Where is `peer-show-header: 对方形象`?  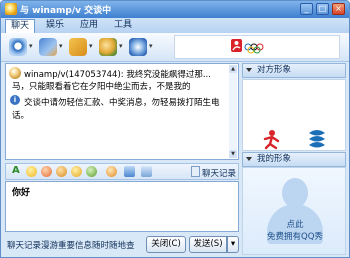 peer-show-header: 对方形象 is located at coordinates (294, 70).